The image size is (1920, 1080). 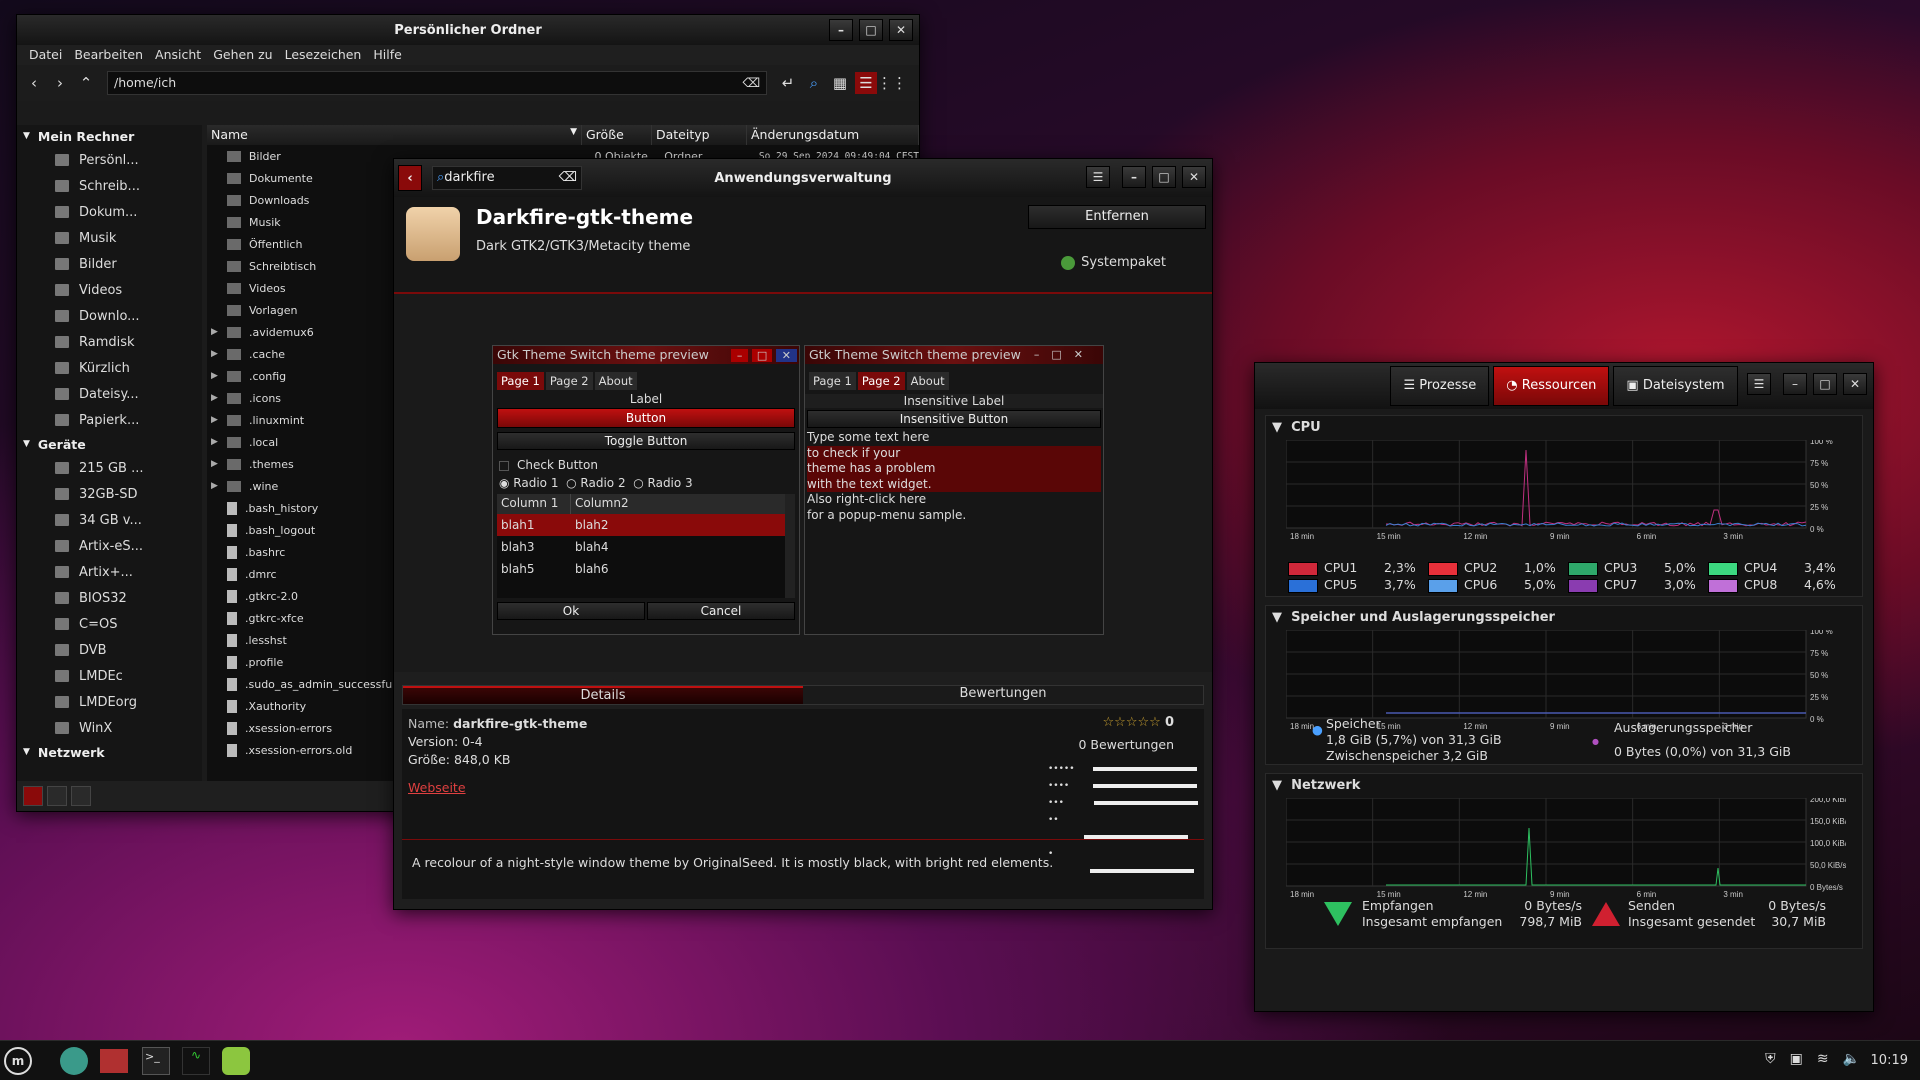 I want to click on network-icon: ≋, so click(x=1823, y=1059).